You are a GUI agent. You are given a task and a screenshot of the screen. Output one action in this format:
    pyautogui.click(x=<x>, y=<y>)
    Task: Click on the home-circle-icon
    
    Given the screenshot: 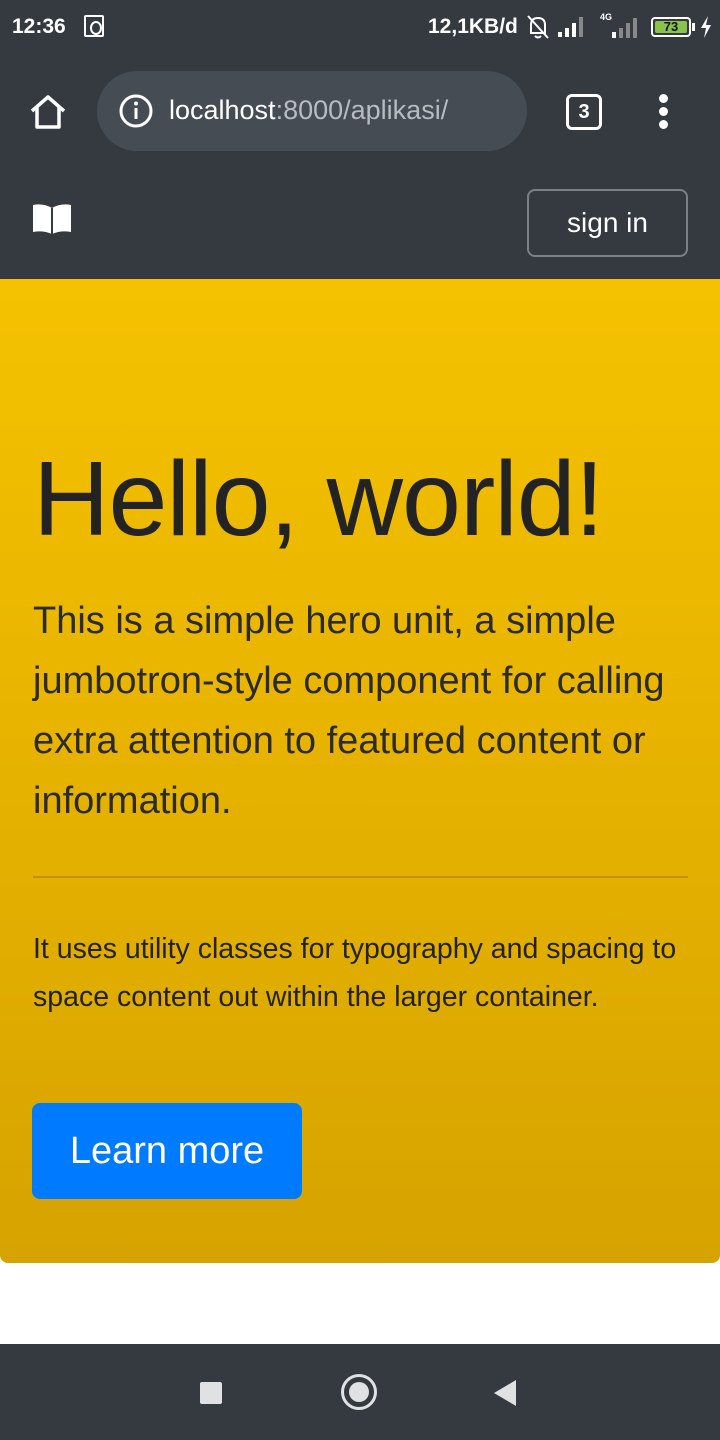 What is the action you would take?
    pyautogui.click(x=359, y=1392)
    